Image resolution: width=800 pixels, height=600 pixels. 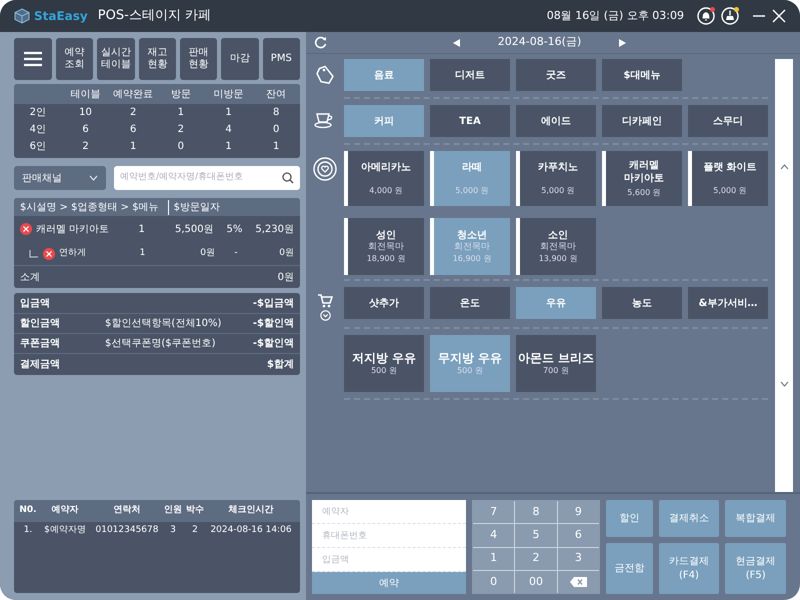 I want to click on menu-item-button: 소인 회전목마 13,900 원, so click(x=556, y=246).